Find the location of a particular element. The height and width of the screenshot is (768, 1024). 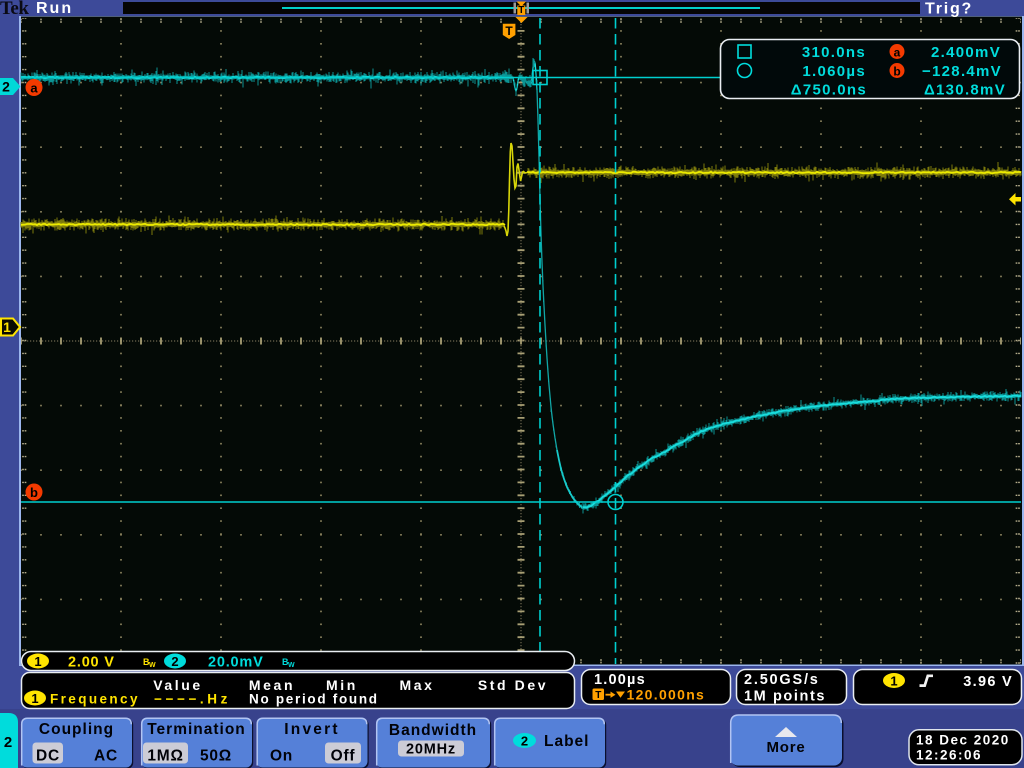

svg-text: Frequency is located at coordinates (95, 699).